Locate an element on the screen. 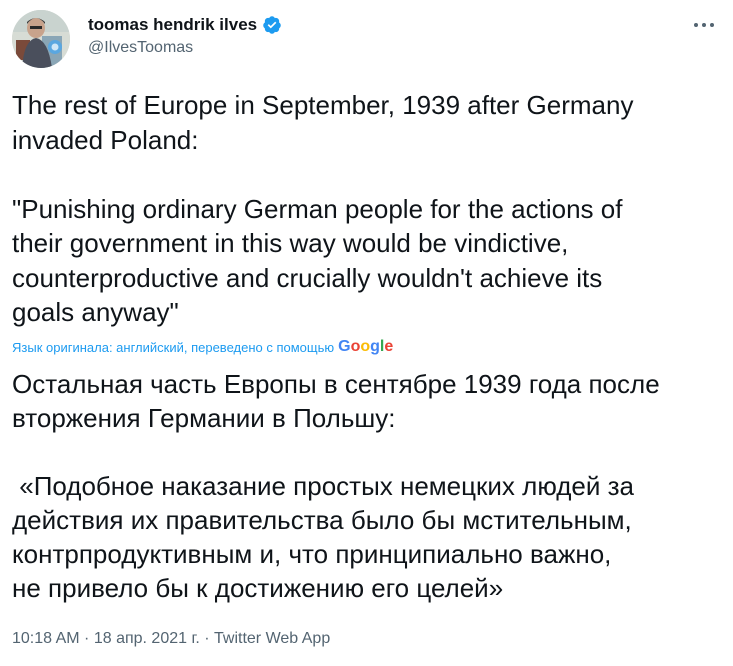  more-dots-icon is located at coordinates (704, 25).